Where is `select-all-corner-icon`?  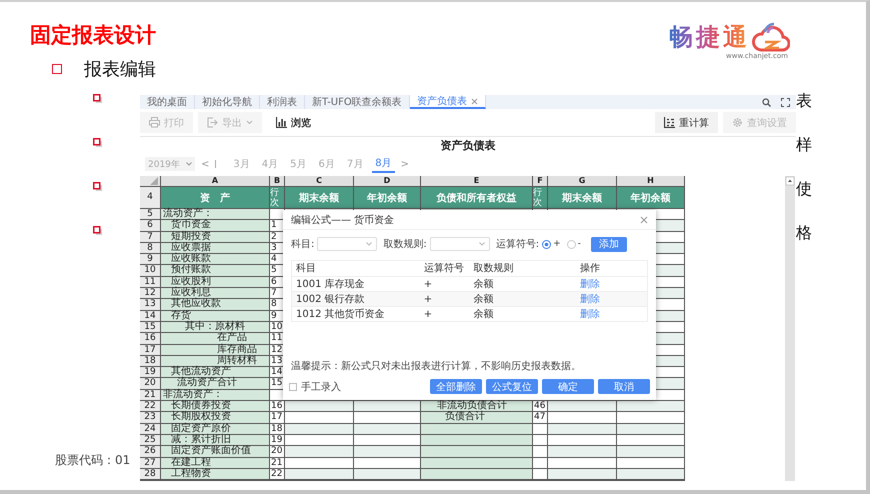
select-all-corner-icon is located at coordinates (150, 181).